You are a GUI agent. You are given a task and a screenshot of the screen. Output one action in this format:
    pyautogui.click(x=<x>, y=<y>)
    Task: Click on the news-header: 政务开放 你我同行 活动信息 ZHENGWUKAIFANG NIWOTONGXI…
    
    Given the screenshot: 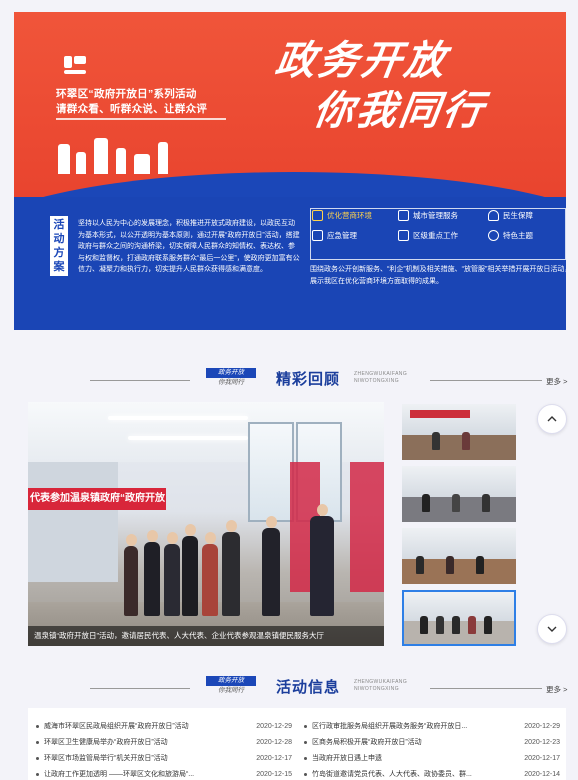 What is the action you would take?
    pyautogui.click(x=330, y=687)
    